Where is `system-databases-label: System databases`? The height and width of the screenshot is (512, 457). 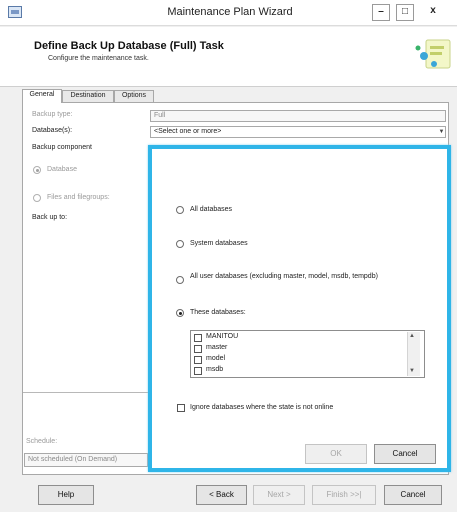
system-databases-label: System databases is located at coordinates (219, 243).